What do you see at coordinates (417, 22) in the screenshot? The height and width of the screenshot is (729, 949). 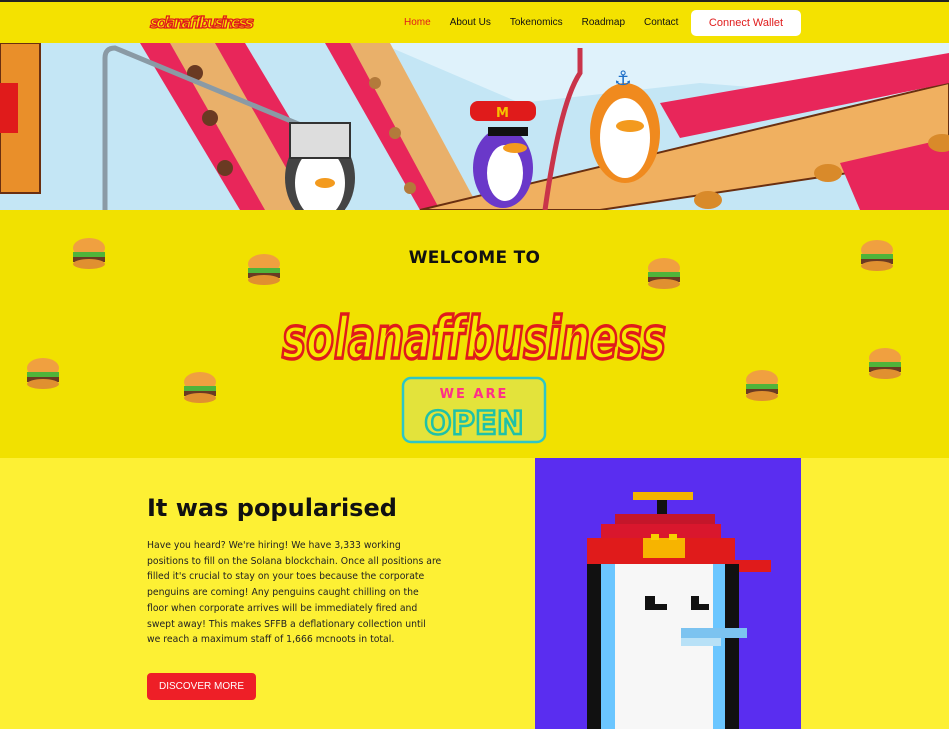 I see `nav-home: Home` at bounding box center [417, 22].